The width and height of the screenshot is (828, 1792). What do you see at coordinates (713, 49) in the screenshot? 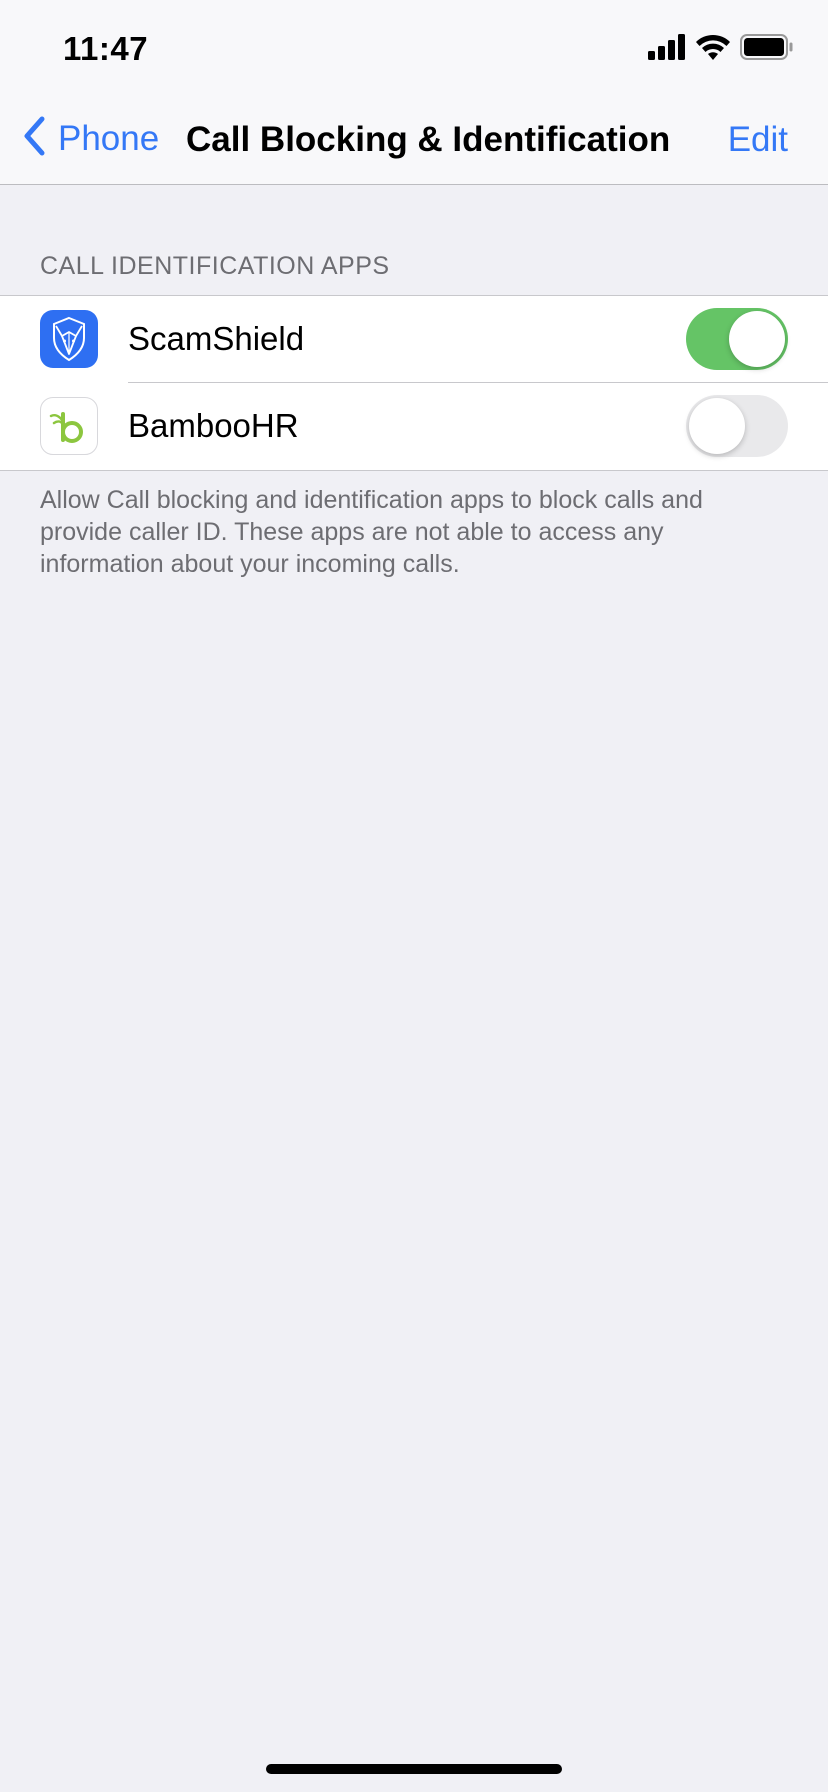
I see `wifi-icon` at bounding box center [713, 49].